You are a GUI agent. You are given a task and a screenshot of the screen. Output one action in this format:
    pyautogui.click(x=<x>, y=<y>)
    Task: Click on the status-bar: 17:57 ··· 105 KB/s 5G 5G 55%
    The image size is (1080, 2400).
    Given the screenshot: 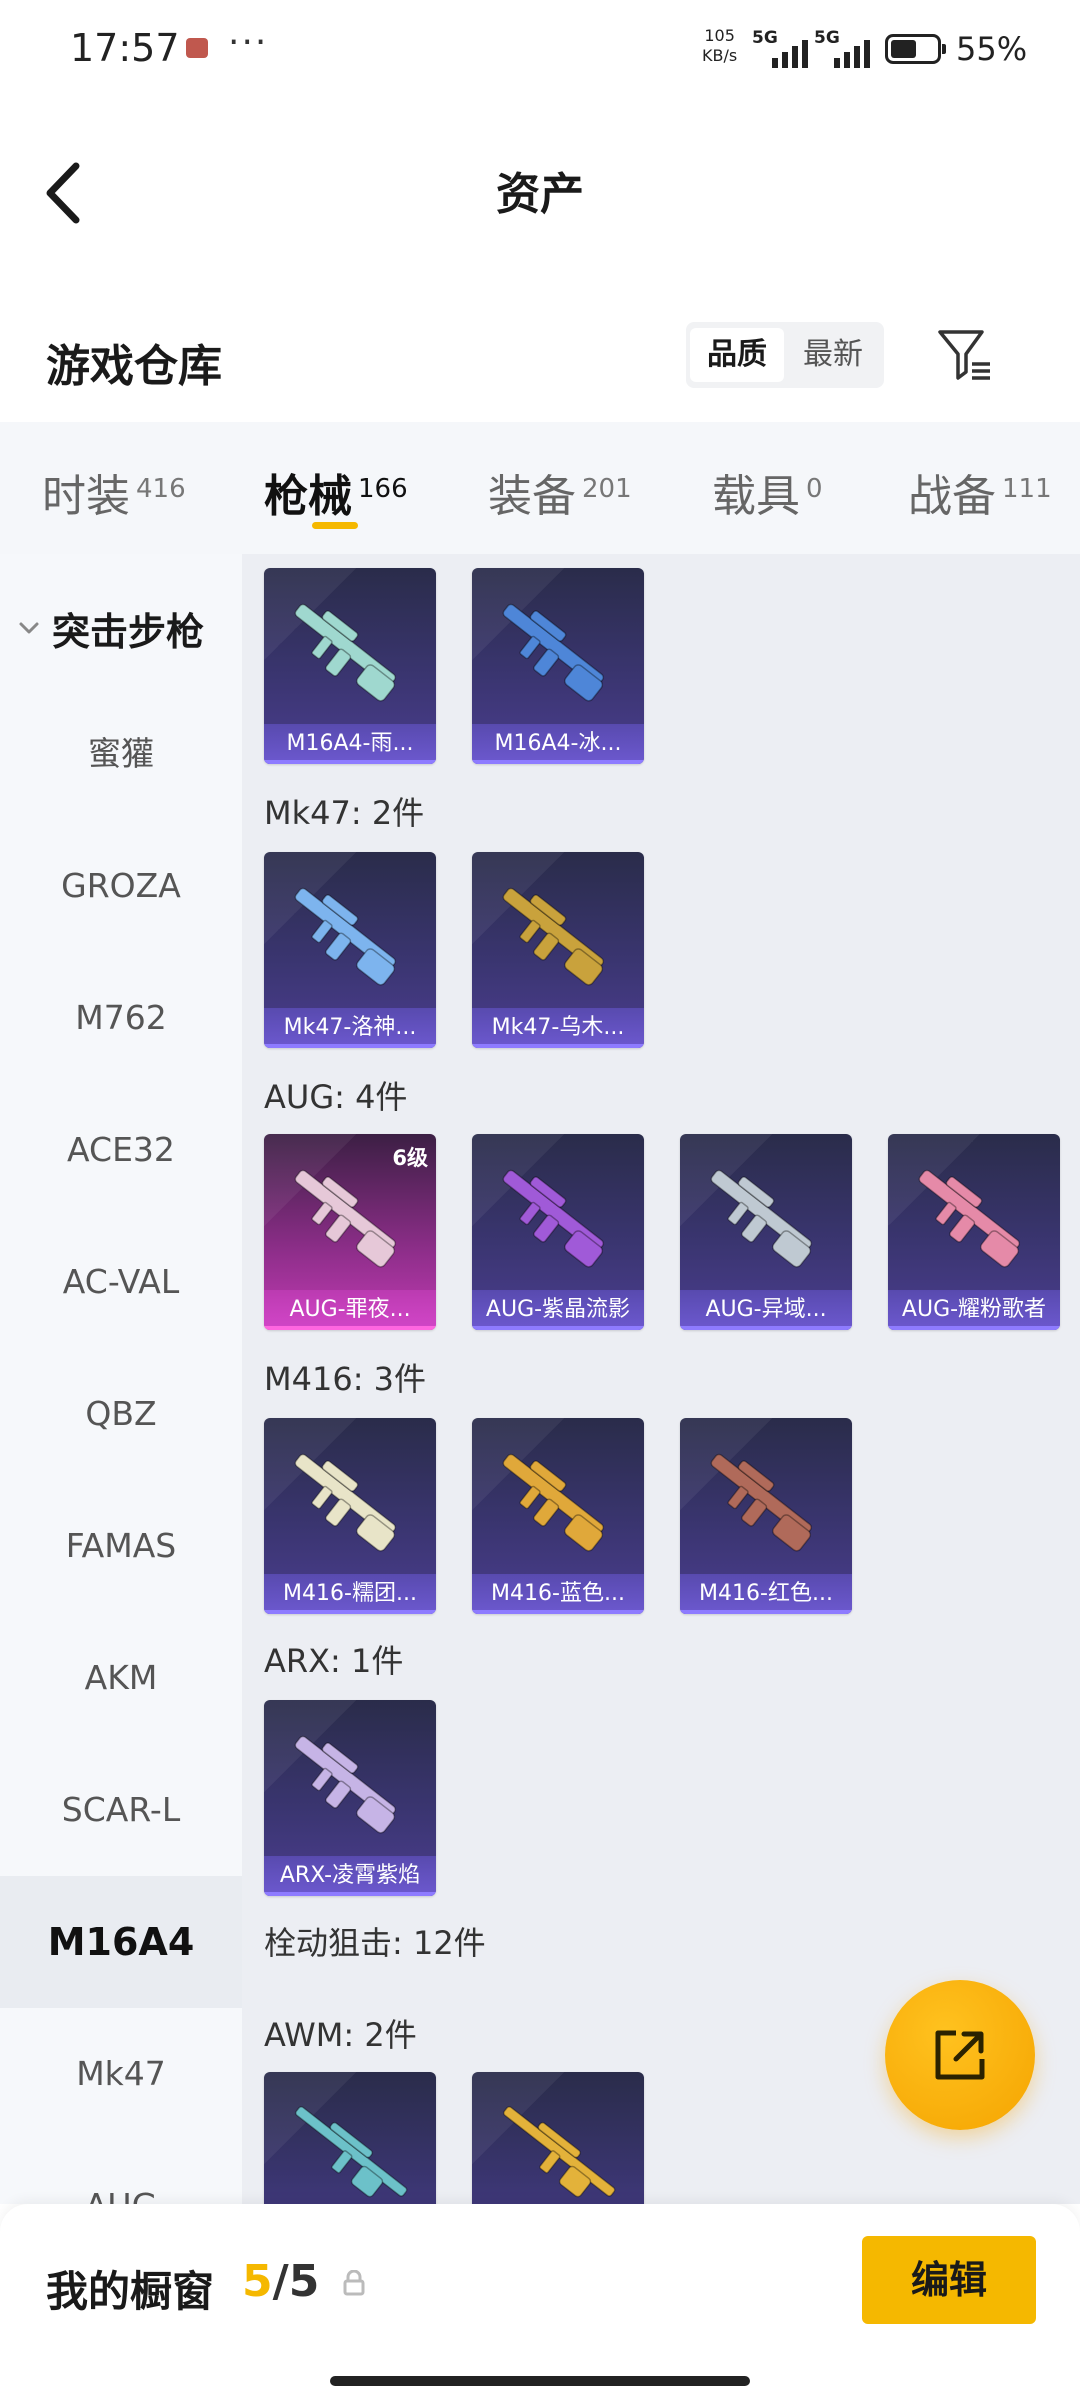 What is the action you would take?
    pyautogui.click(x=540, y=50)
    